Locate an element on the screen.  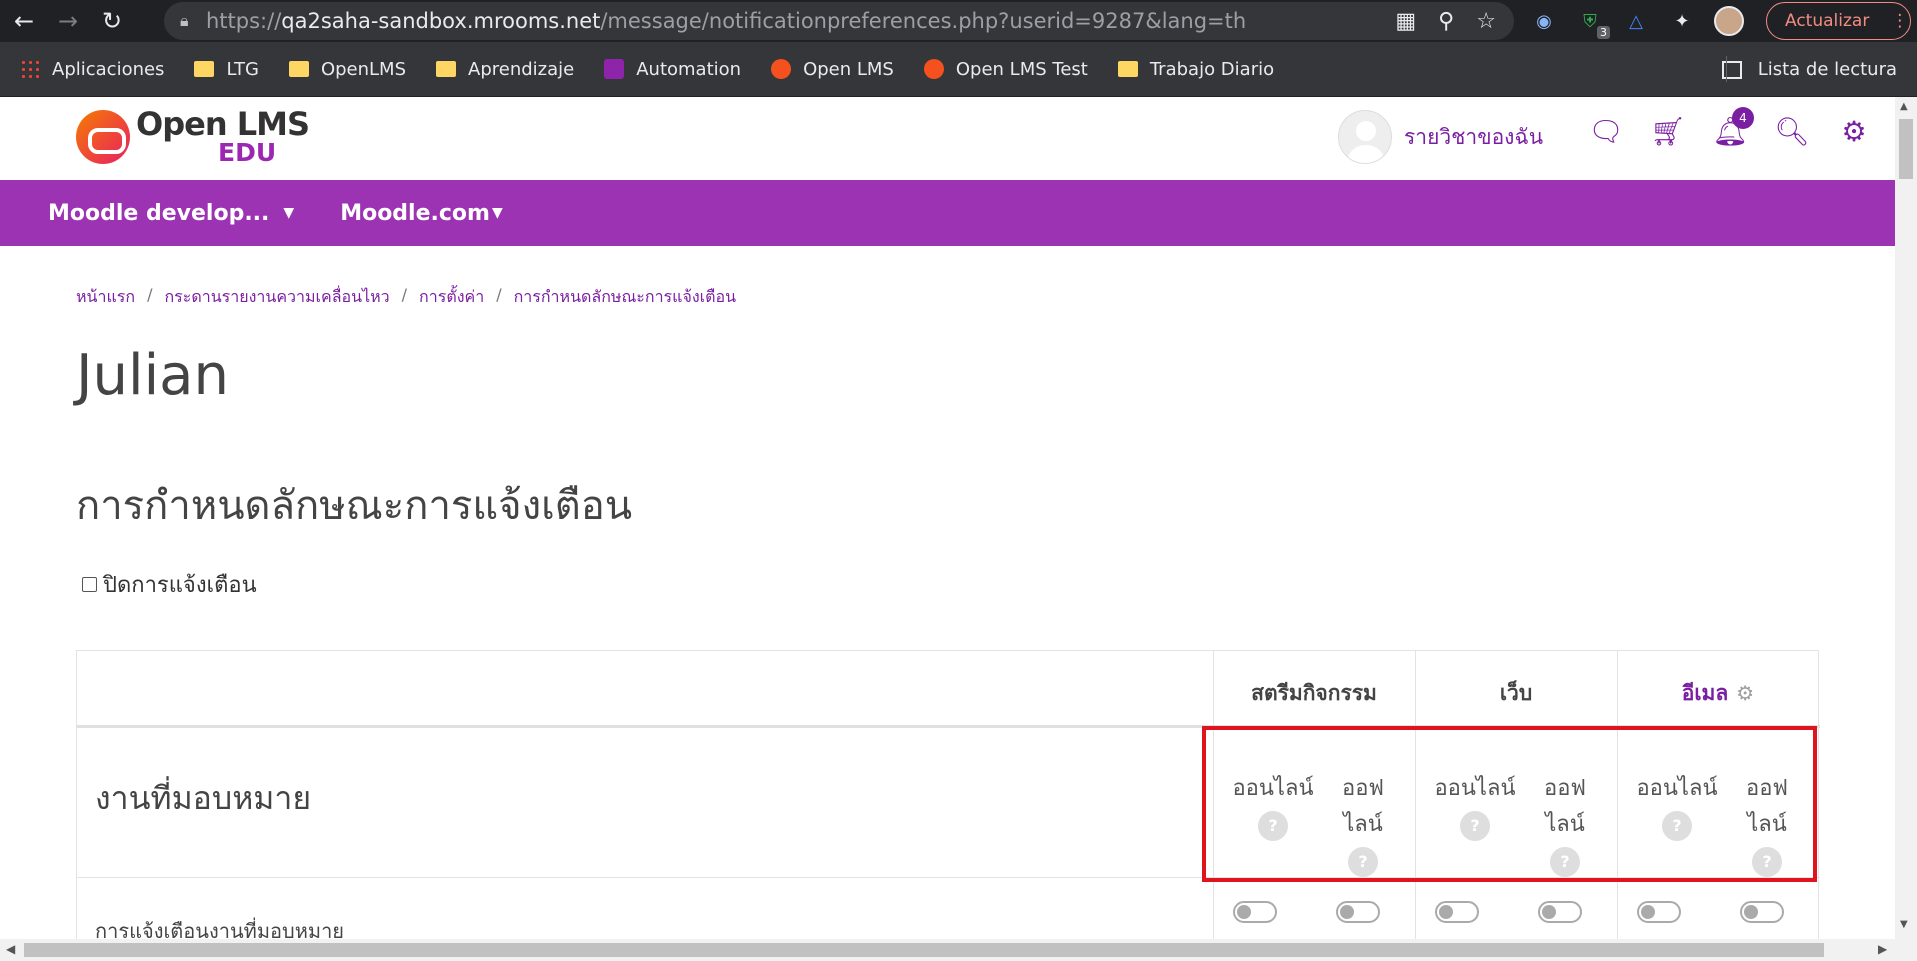
bookmark-label: Aplicaciones is located at coordinates (108, 69).